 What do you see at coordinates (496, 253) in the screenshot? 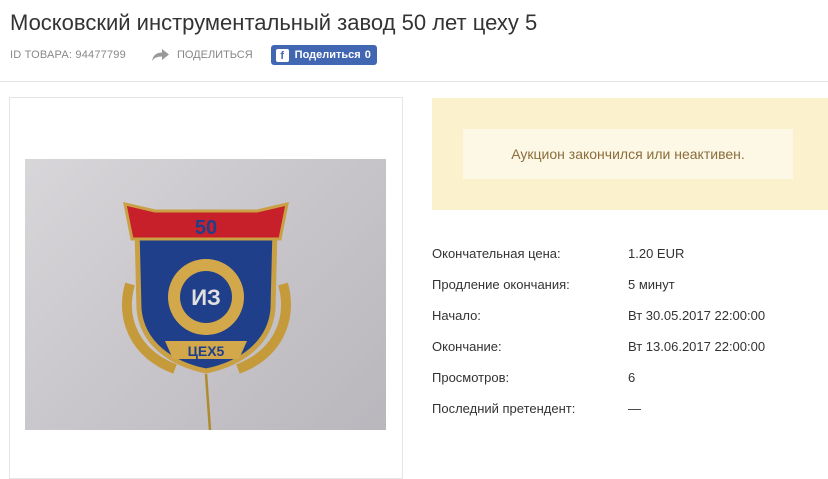
I see `detail-label: Окончательная цена:` at bounding box center [496, 253].